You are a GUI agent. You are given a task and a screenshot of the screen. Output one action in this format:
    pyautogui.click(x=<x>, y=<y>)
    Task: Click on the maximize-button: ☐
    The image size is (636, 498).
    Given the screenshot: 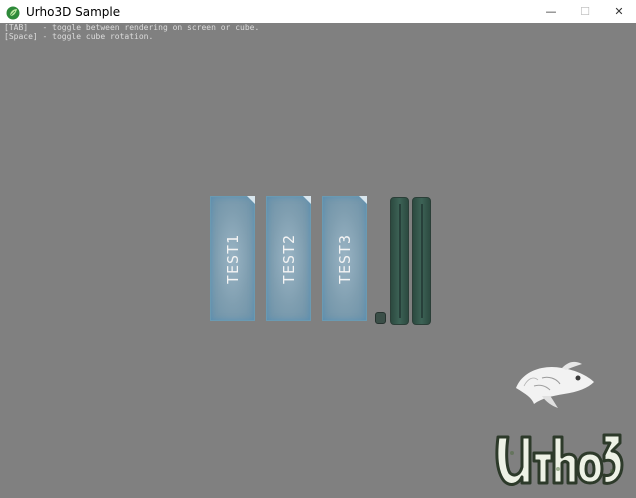 What is the action you would take?
    pyautogui.click(x=585, y=11)
    